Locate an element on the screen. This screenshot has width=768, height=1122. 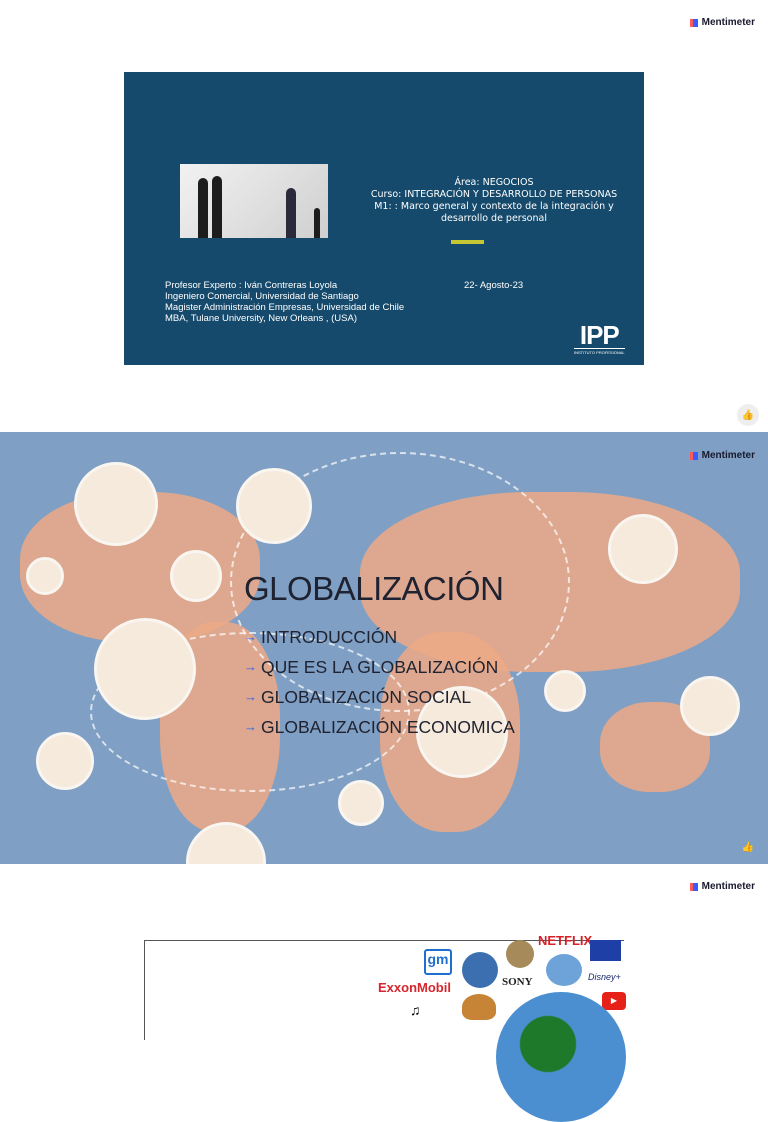
ipp-logo-text: IPP is located at coordinates (599, 335).